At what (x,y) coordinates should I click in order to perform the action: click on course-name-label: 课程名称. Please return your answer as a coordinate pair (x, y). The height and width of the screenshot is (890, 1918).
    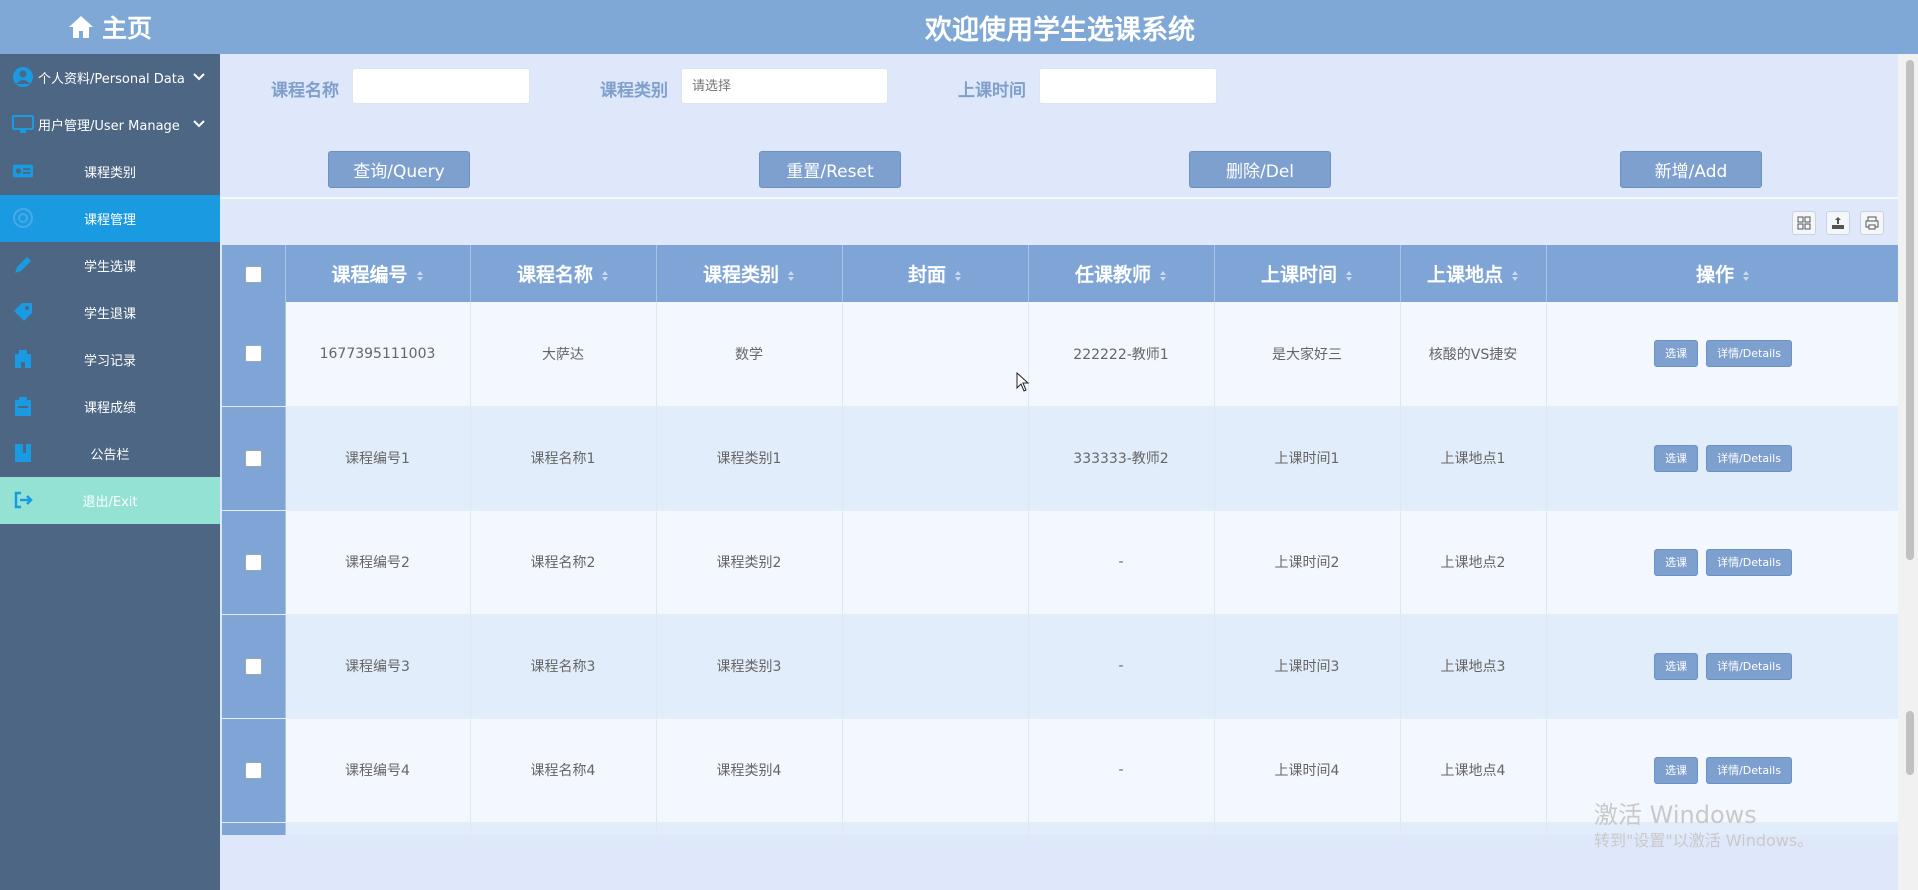
    Looking at the image, I should click on (305, 91).